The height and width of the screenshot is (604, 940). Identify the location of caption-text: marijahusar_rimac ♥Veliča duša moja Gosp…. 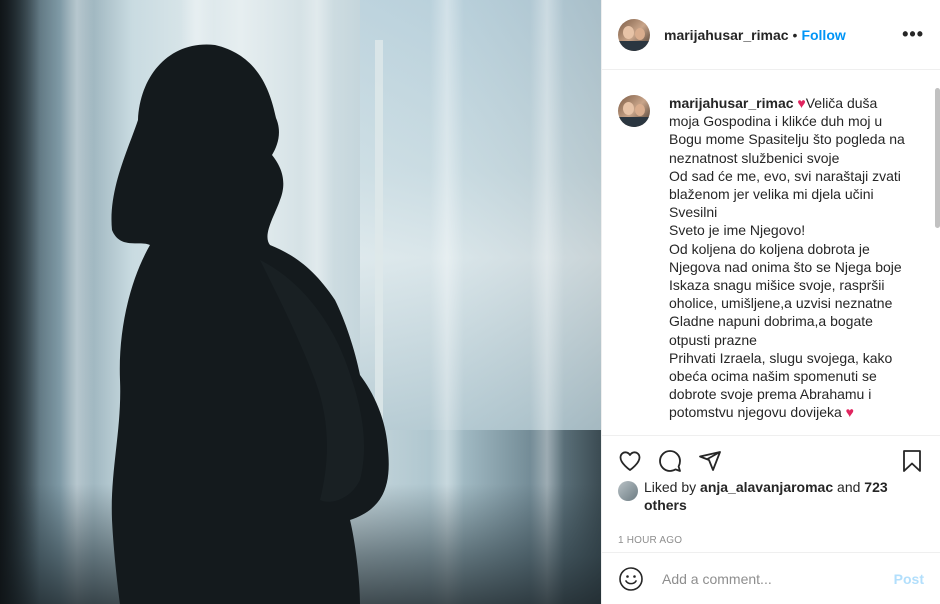
(790, 264).